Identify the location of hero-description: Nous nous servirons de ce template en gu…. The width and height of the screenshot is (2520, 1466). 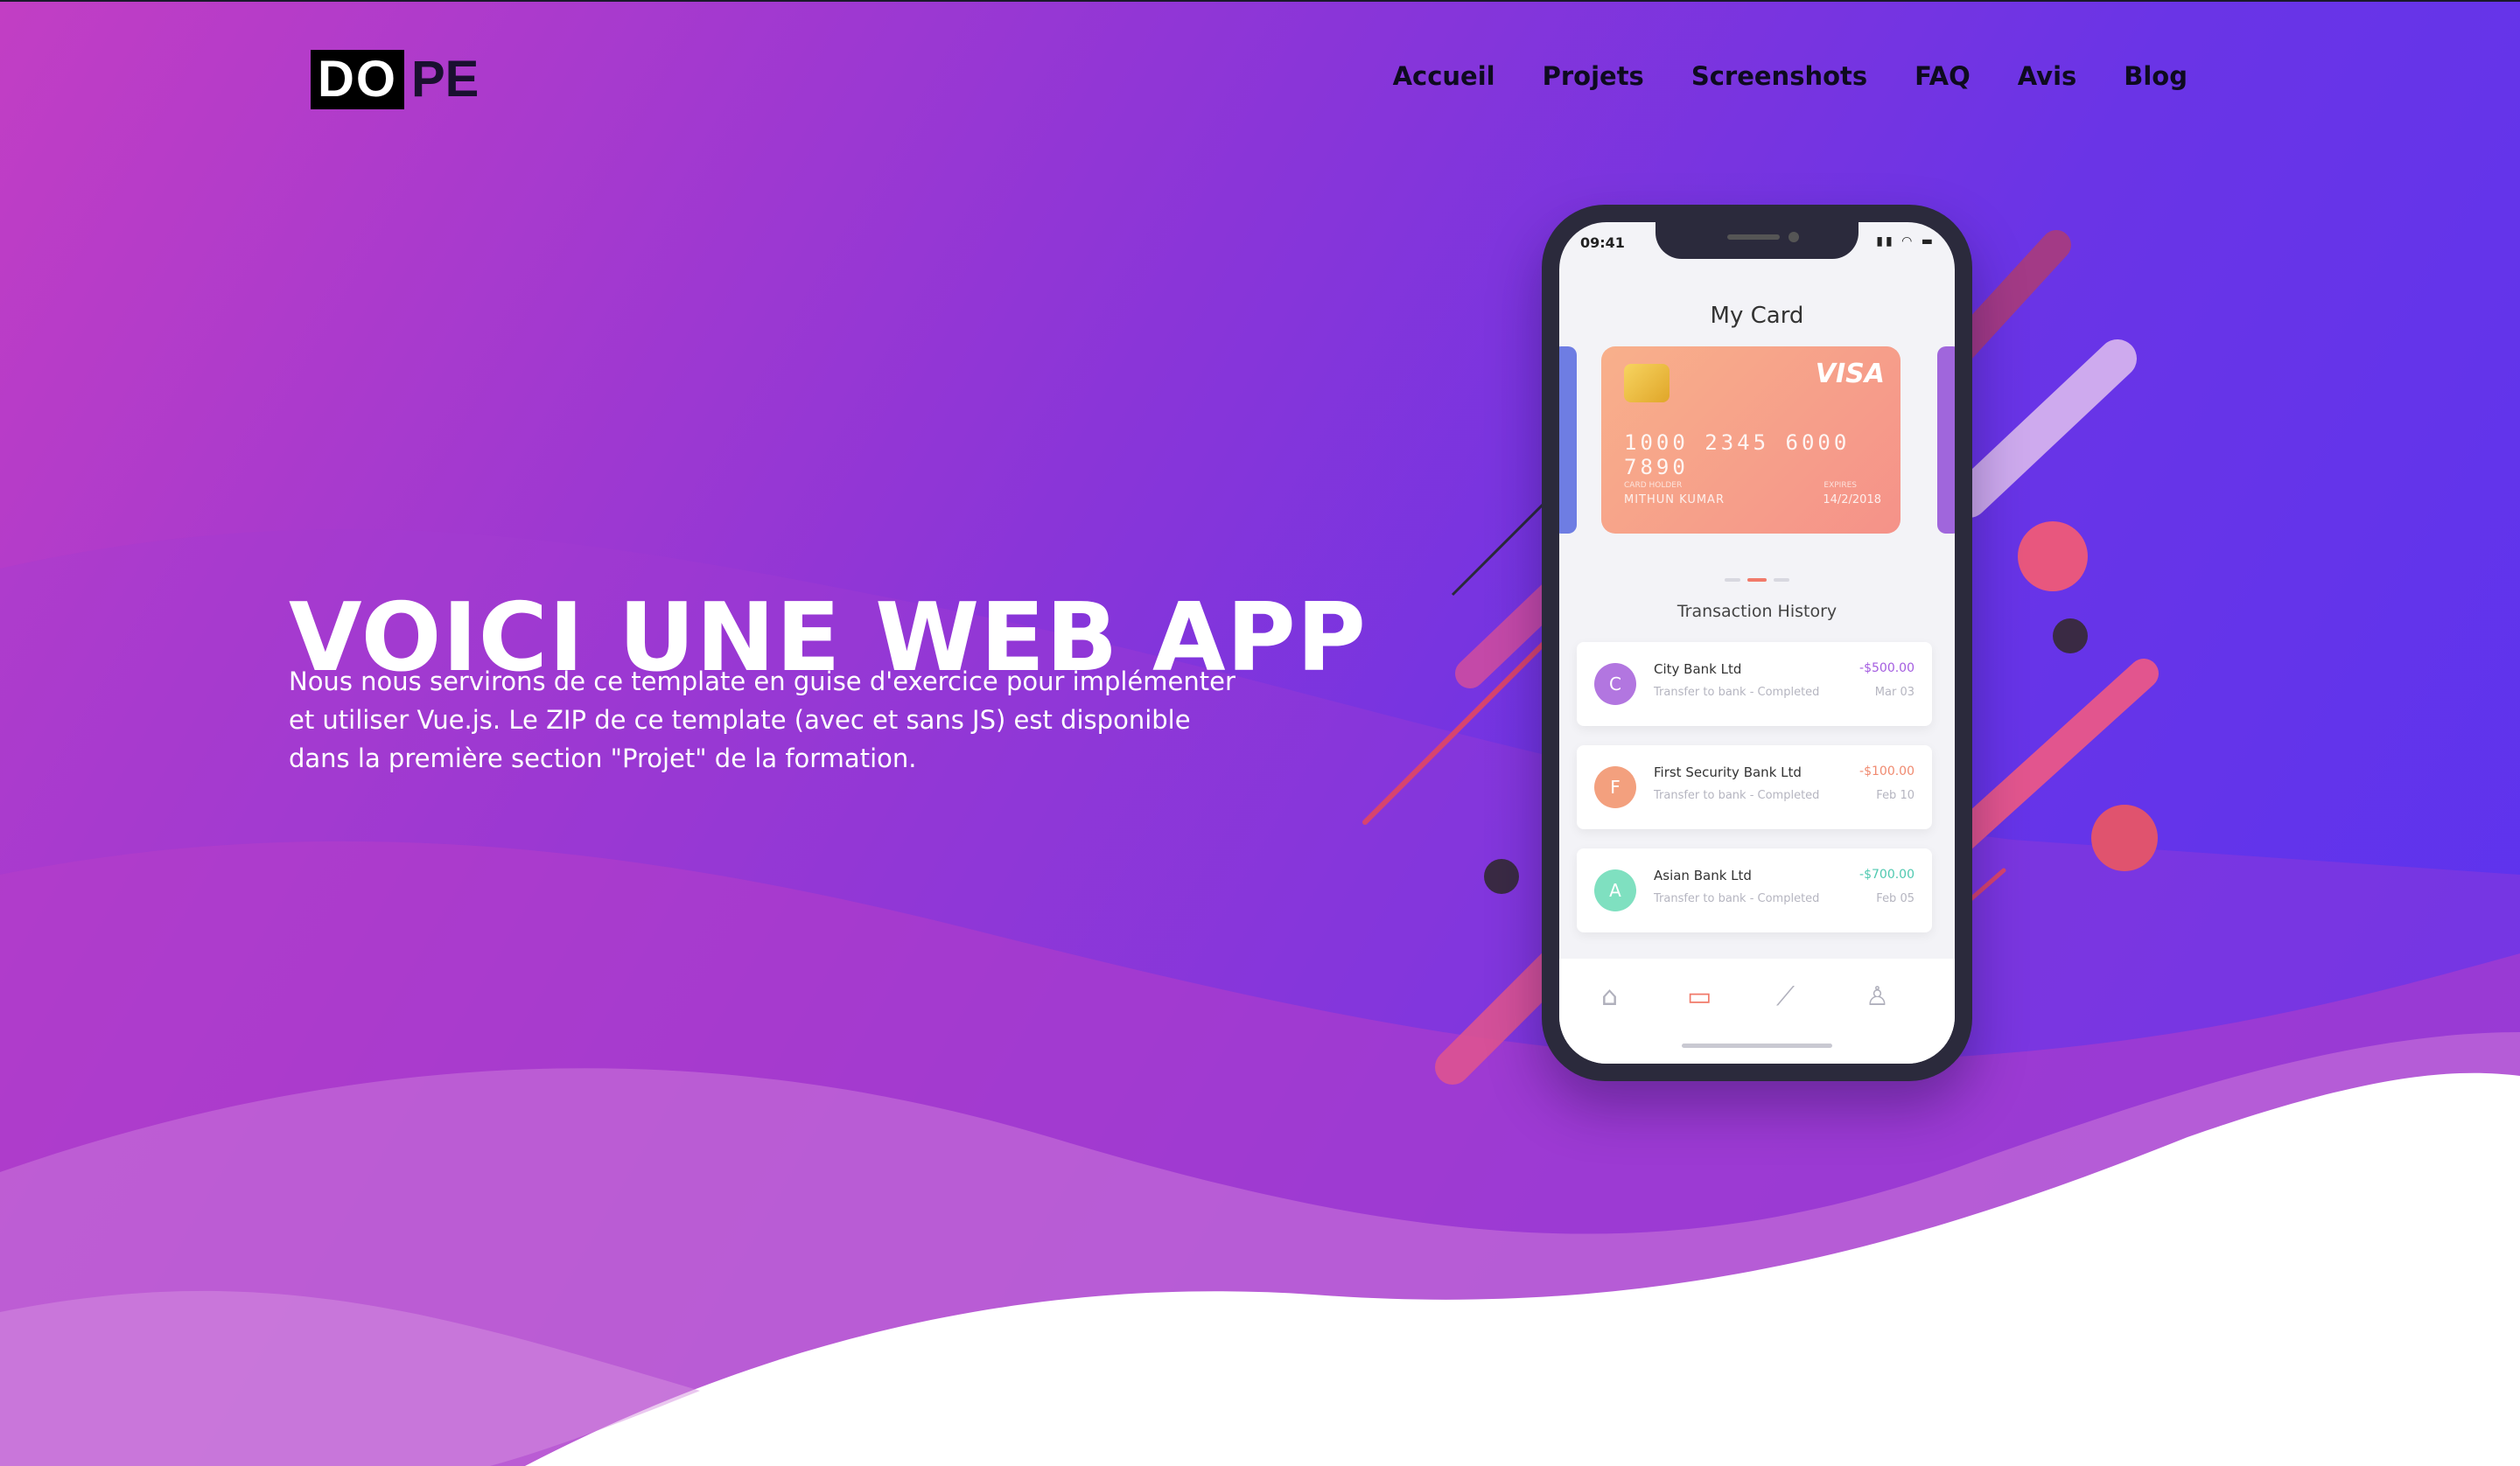
(762, 720).